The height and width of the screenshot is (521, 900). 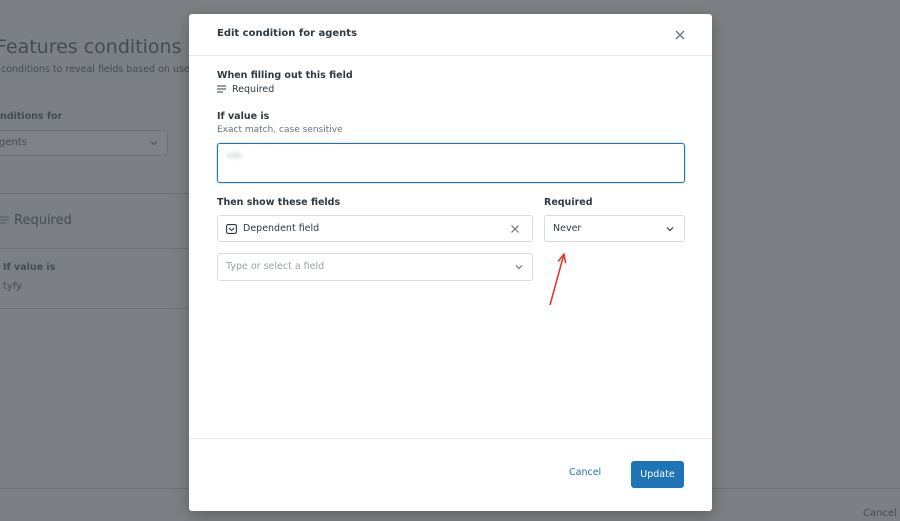 What do you see at coordinates (451, 163) in the screenshot?
I see `if-value-input: vds` at bounding box center [451, 163].